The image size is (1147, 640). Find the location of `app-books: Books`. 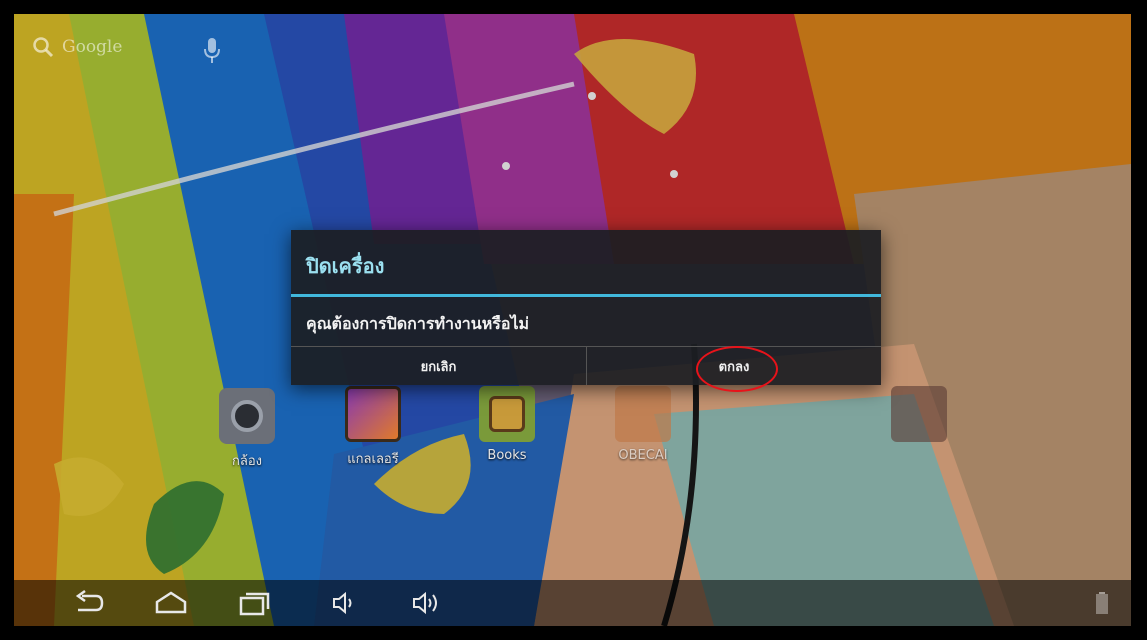

app-books: Books is located at coordinates (507, 424).